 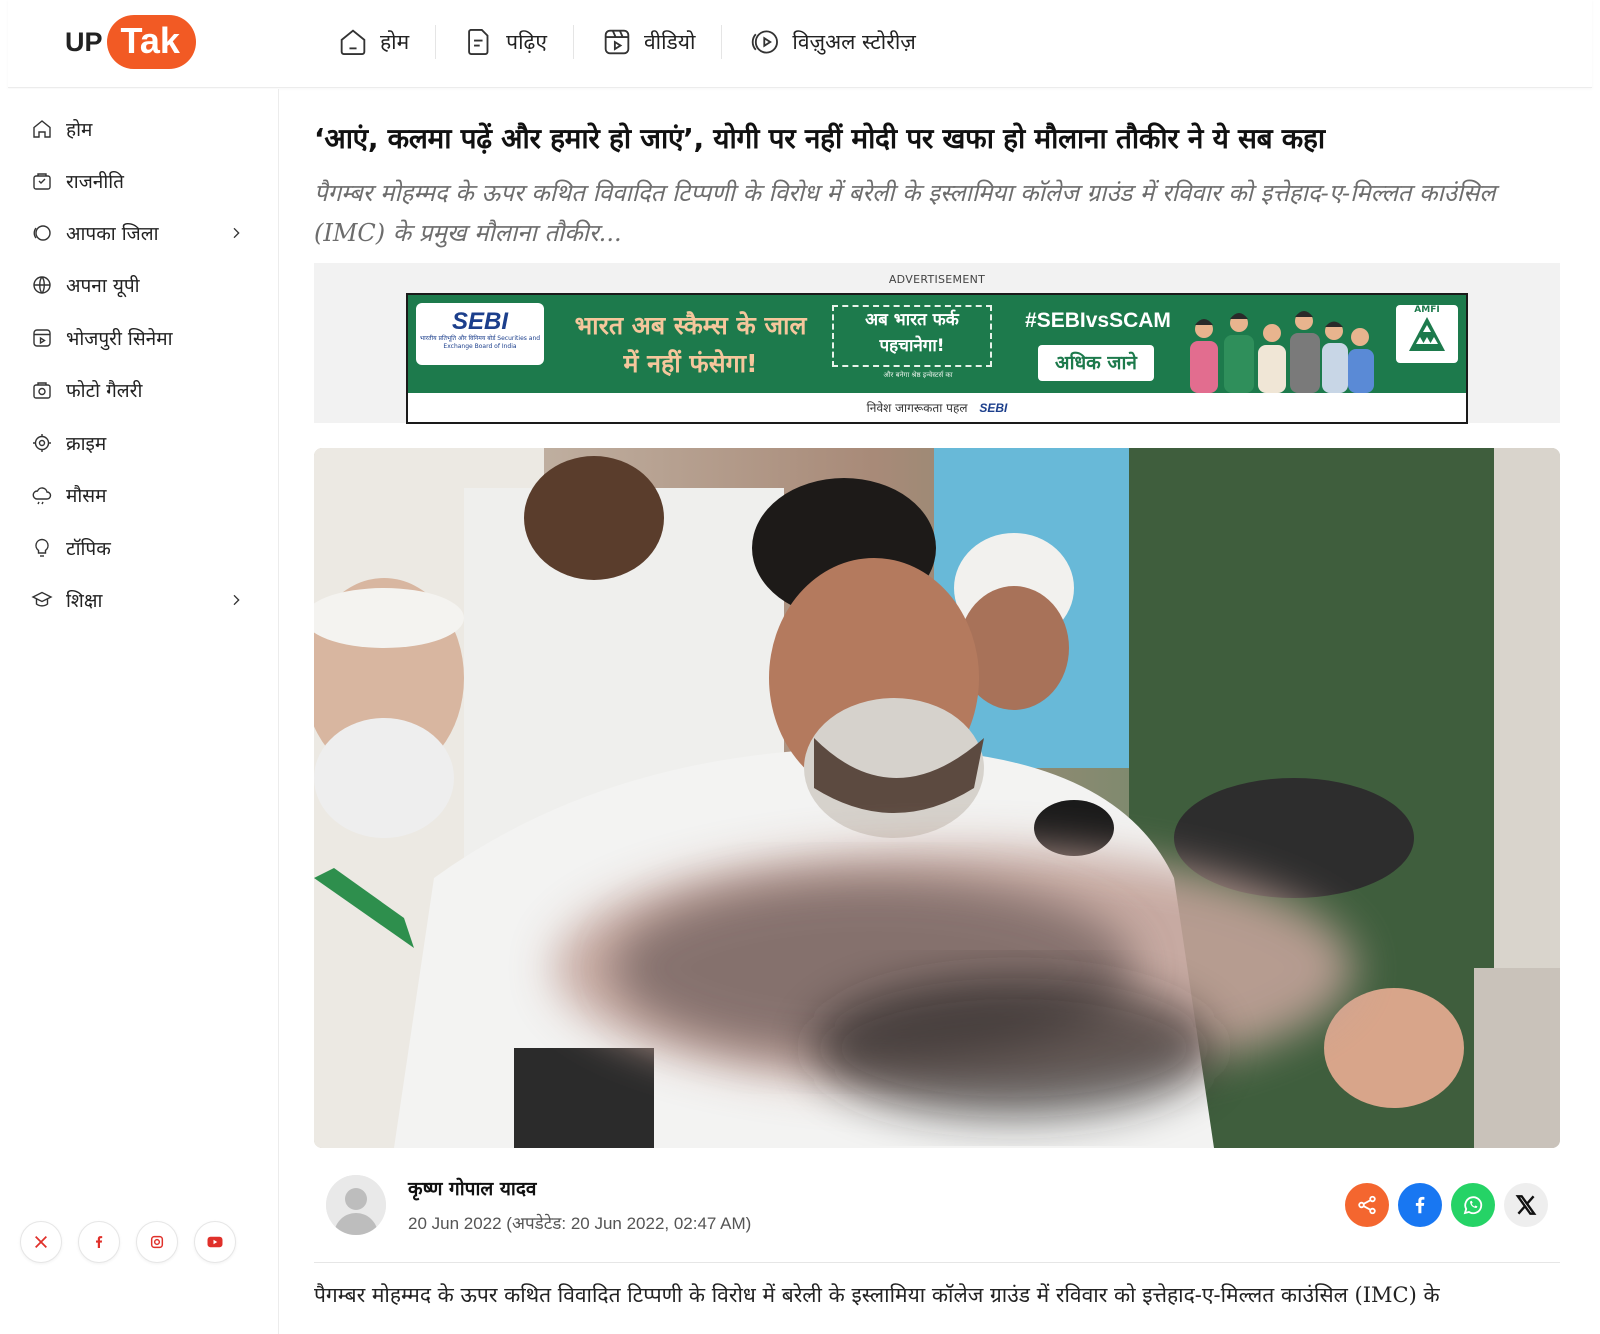 What do you see at coordinates (993, 408) in the screenshot?
I see `ad-footer-logo: SEBI` at bounding box center [993, 408].